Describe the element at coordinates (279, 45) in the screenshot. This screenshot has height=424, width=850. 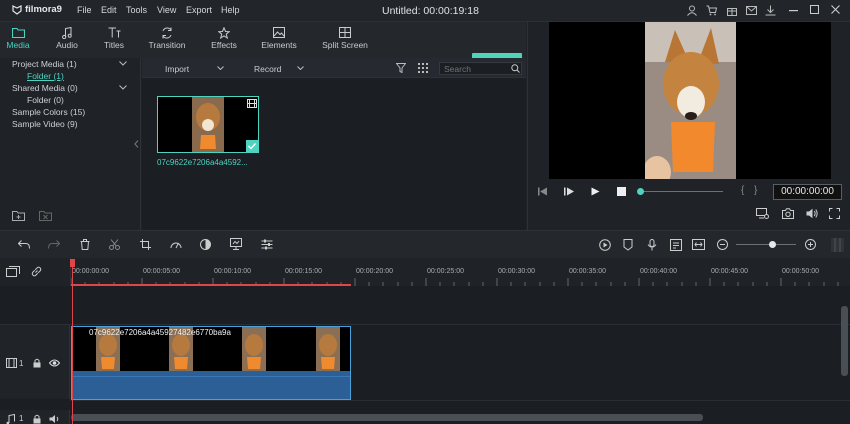
I see `tab-elements-label: Elements` at that location.